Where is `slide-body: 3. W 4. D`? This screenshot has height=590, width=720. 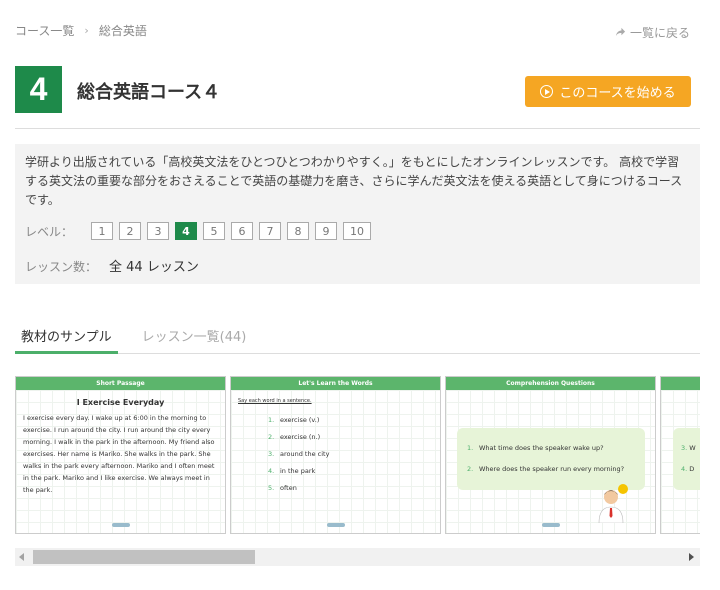 slide-body: 3. W 4. D is located at coordinates (680, 461).